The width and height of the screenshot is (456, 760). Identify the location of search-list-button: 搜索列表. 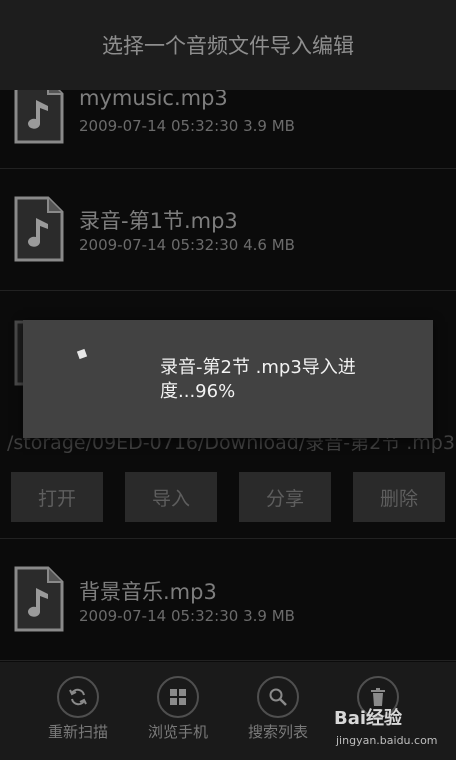
(278, 716).